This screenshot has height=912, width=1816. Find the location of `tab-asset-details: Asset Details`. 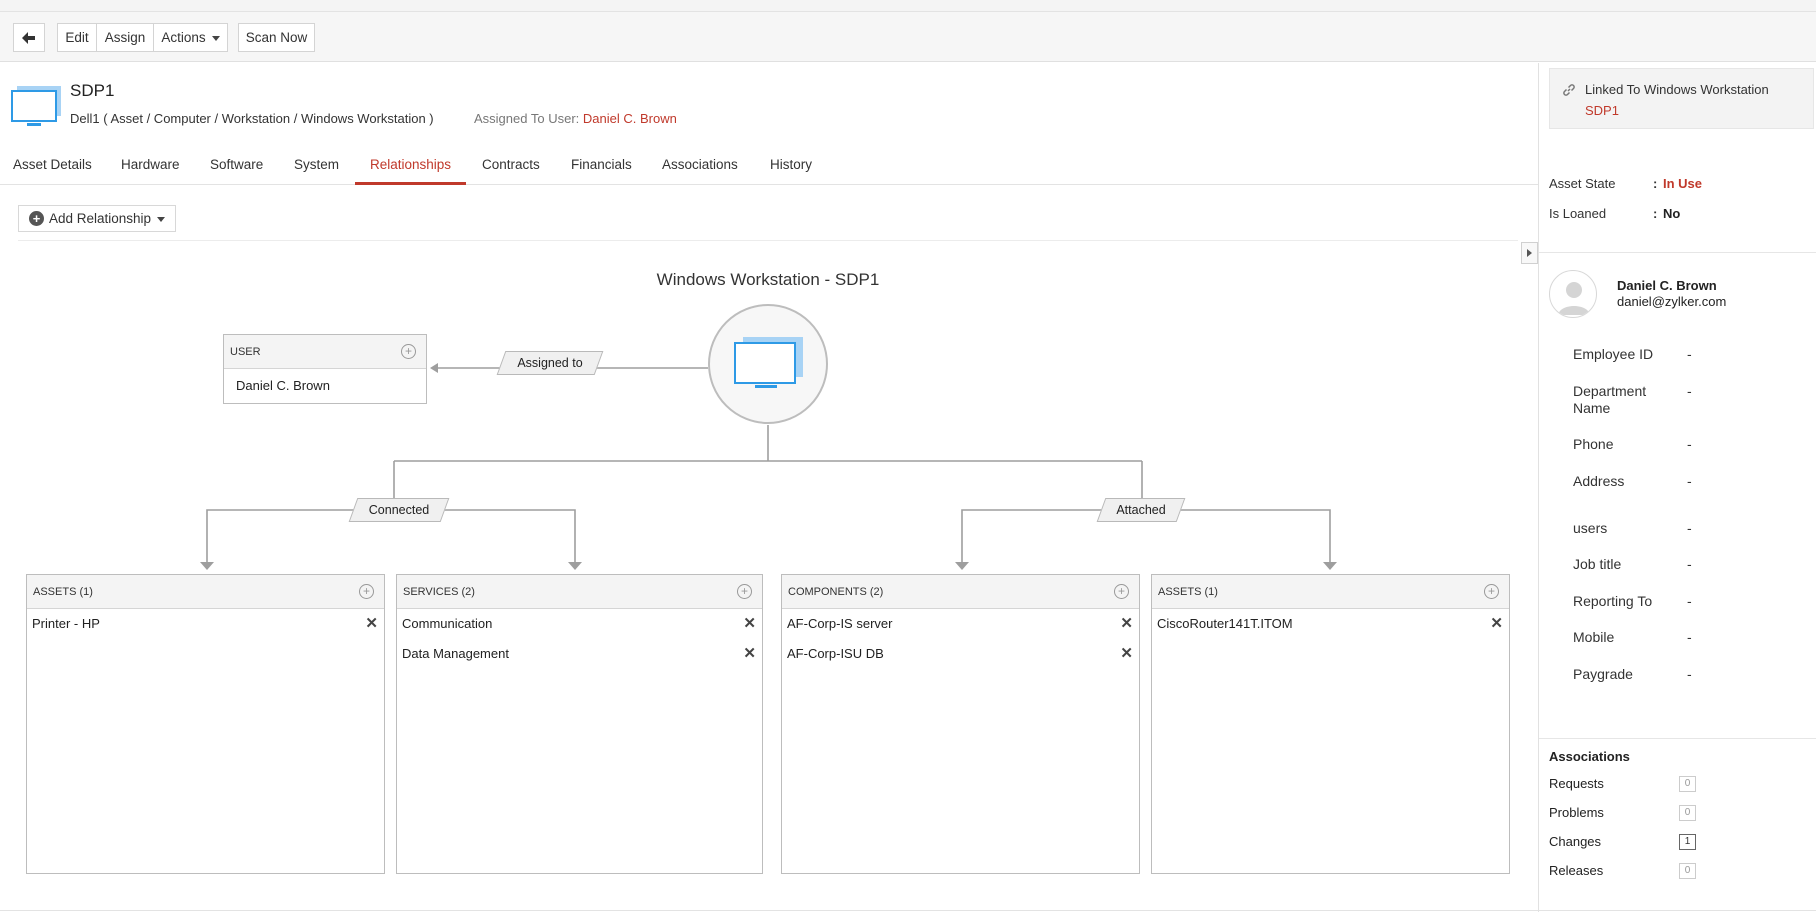

tab-asset-details: Asset Details is located at coordinates (52, 166).